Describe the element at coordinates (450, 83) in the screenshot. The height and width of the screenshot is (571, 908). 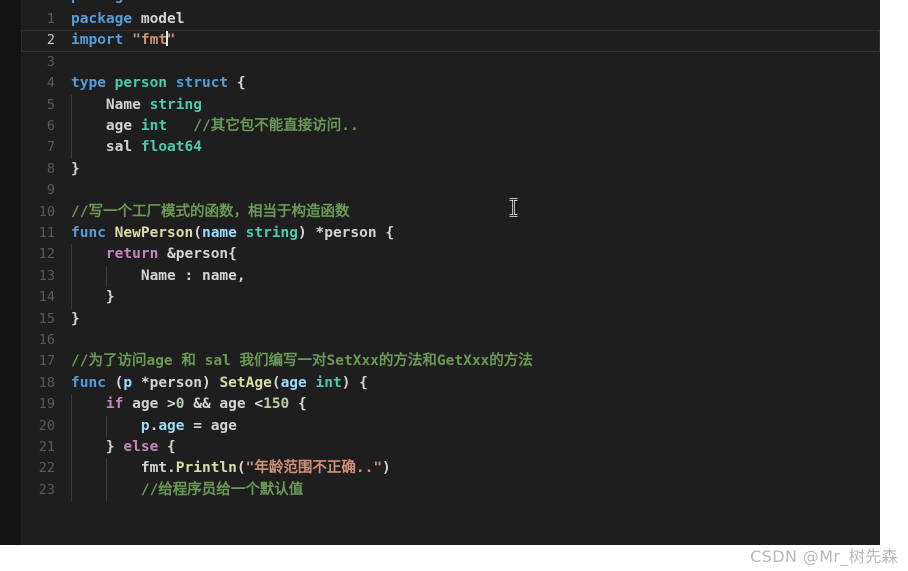
I see `code-line: 4 type person struct {` at that location.